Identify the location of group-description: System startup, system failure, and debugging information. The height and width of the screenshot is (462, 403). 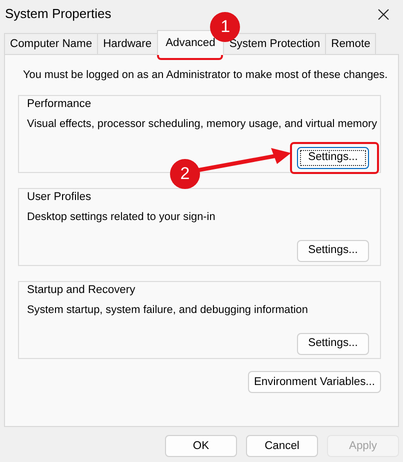
(167, 310).